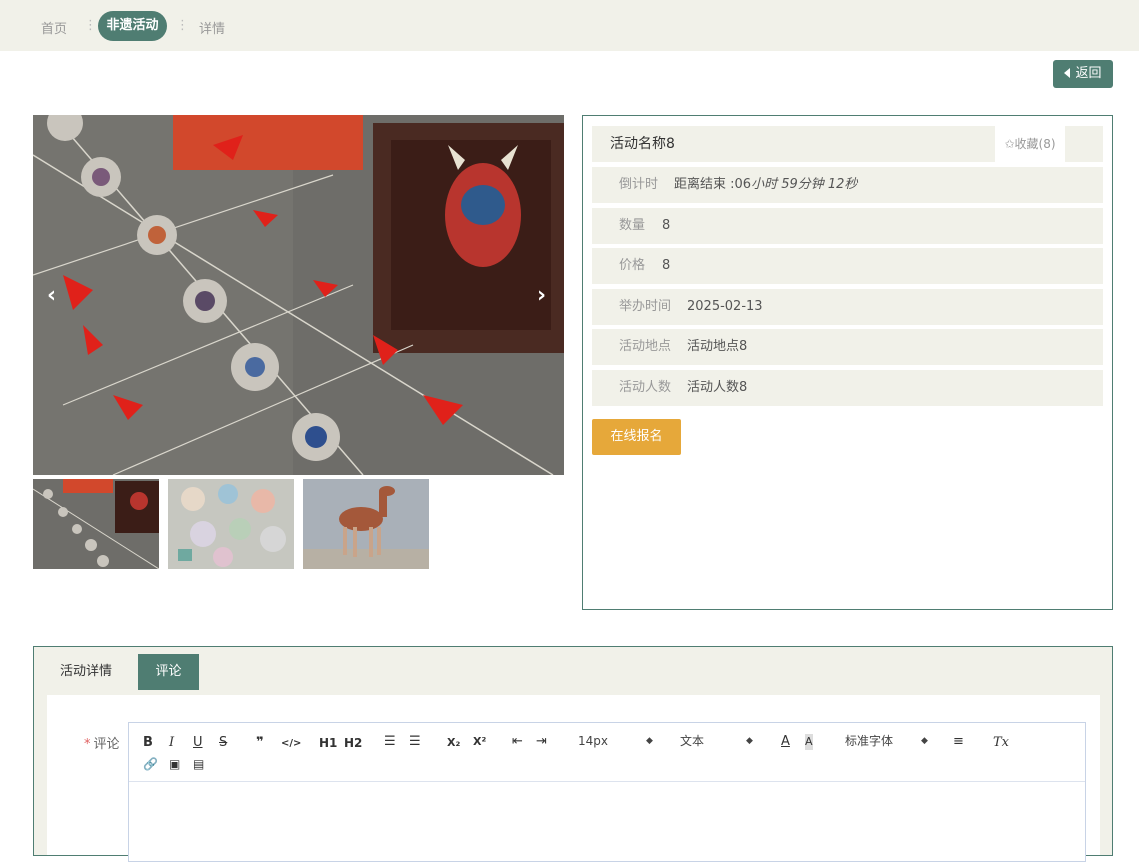 The height and width of the screenshot is (862, 1139). What do you see at coordinates (150, 764) in the screenshot?
I see `link-icon: 🔗` at bounding box center [150, 764].